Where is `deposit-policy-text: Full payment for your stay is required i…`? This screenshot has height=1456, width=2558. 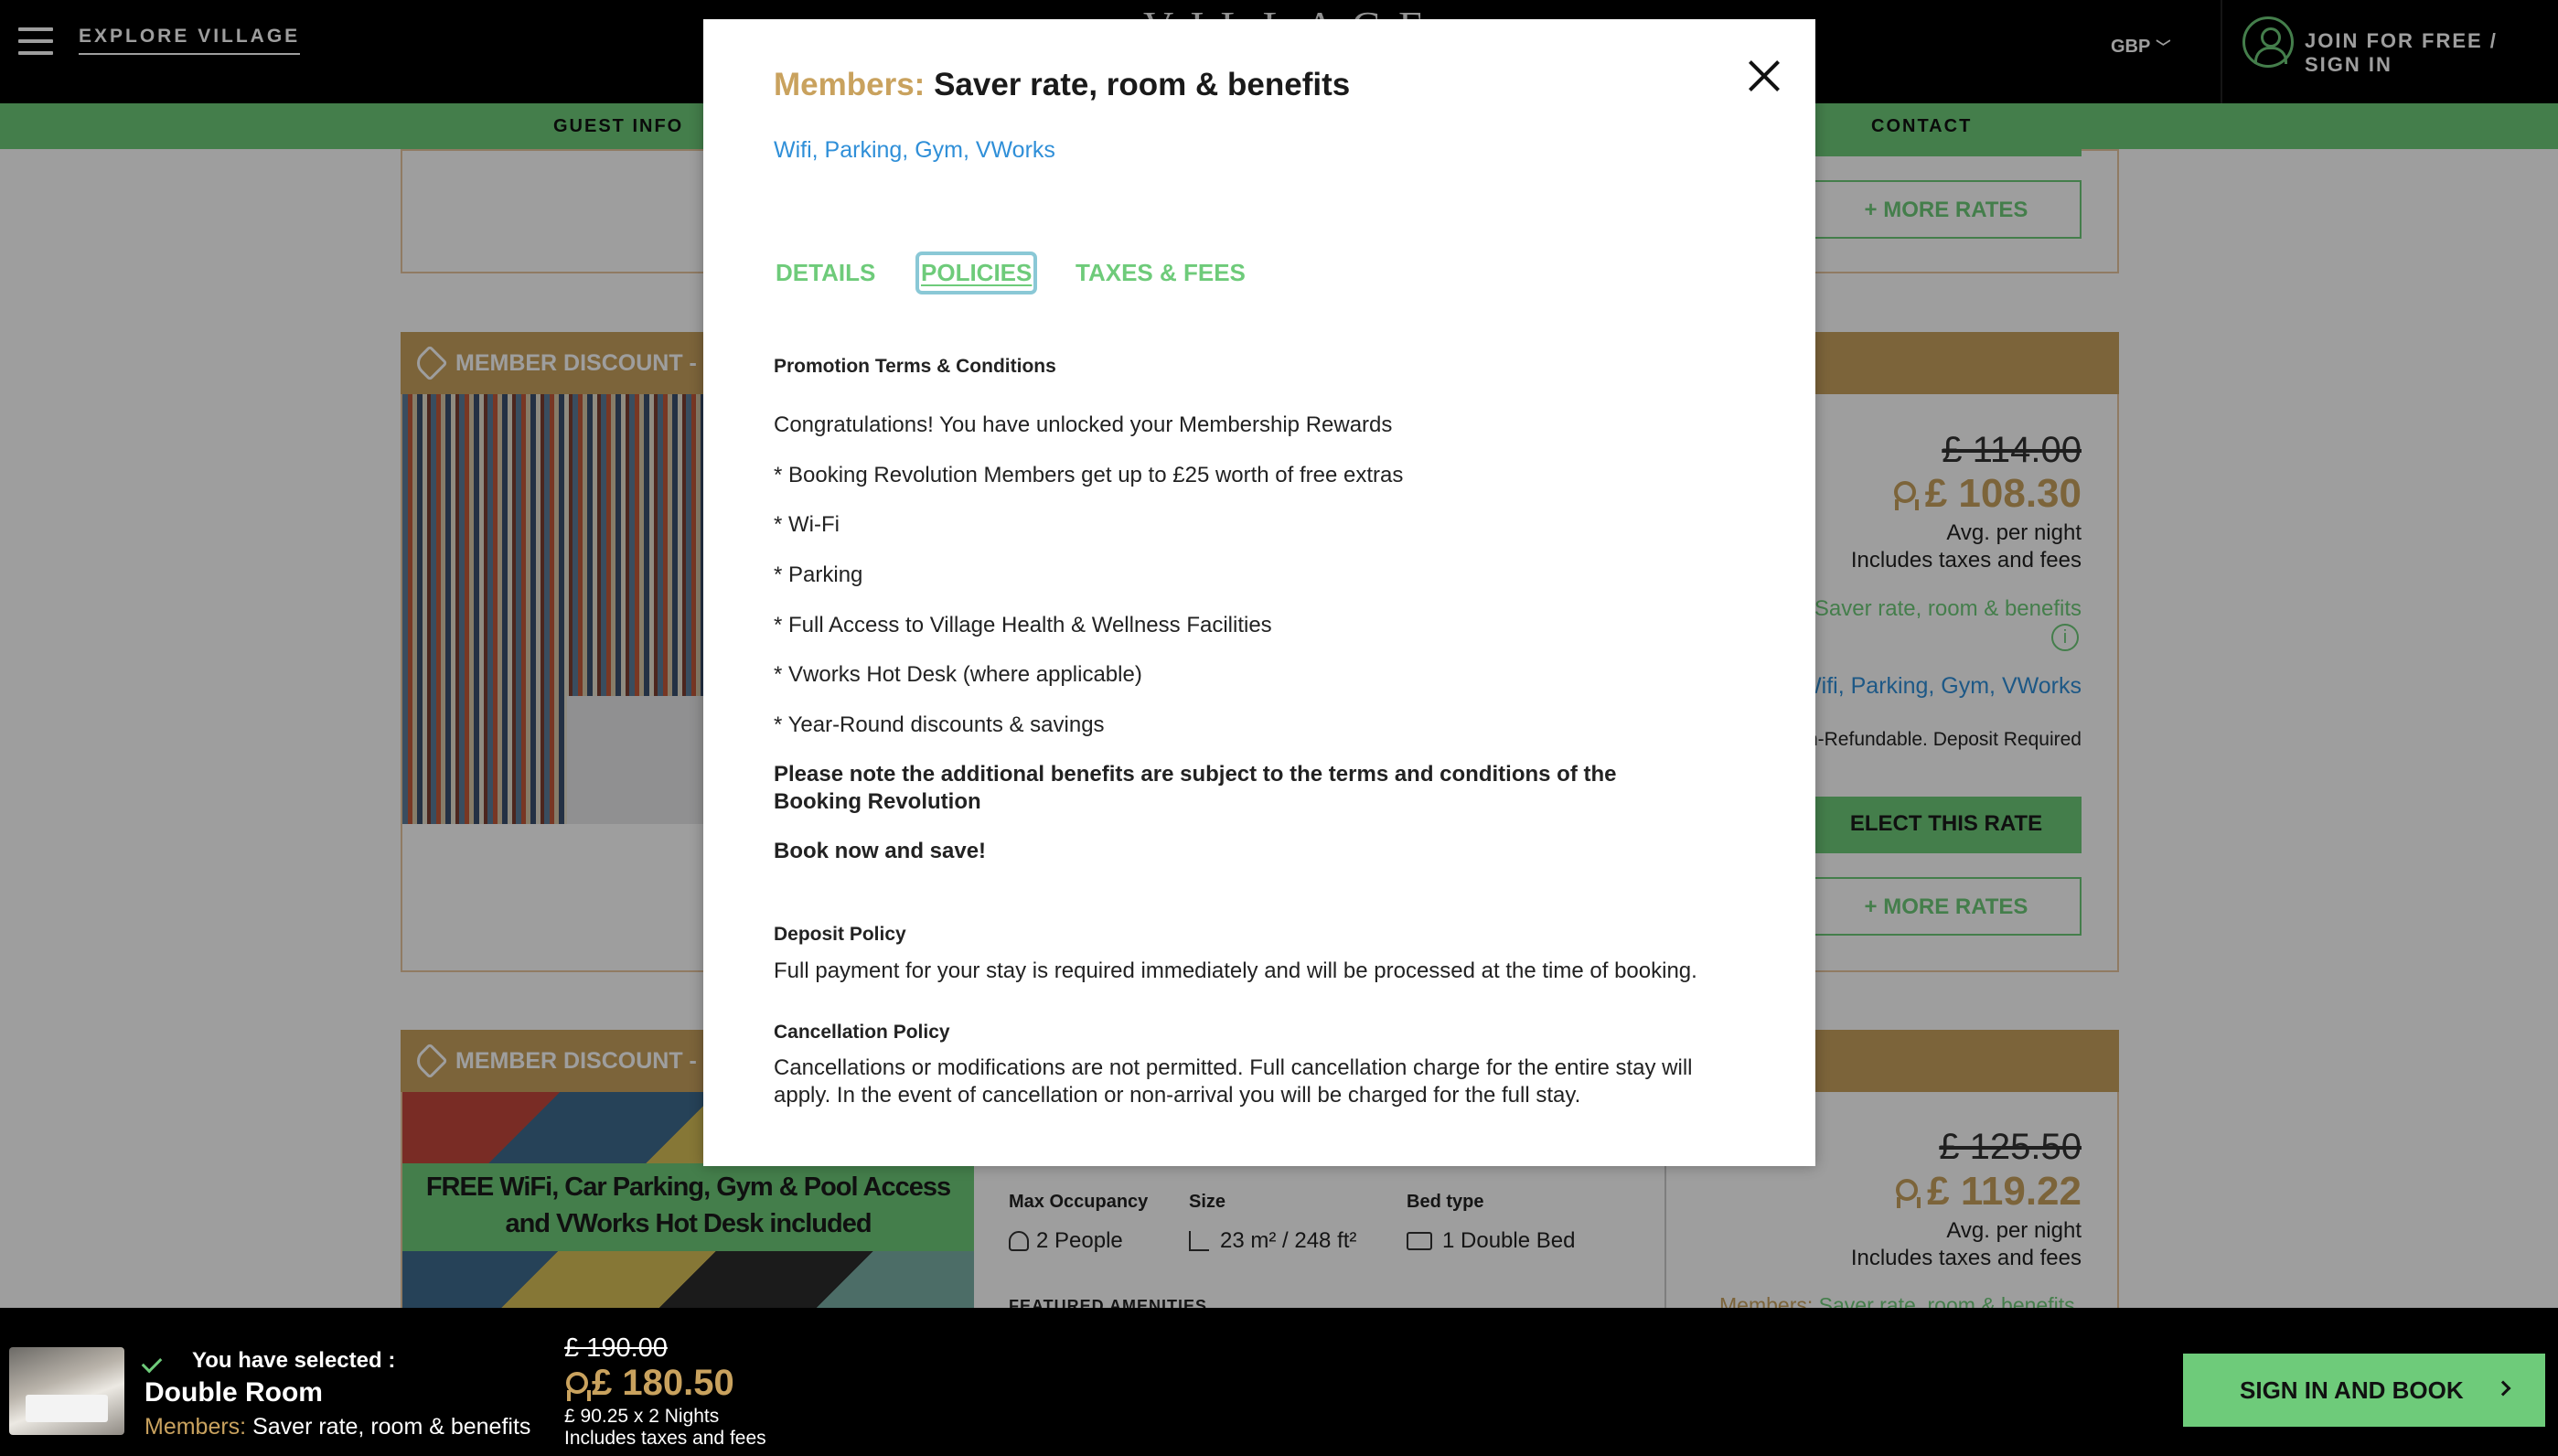 deposit-policy-text: Full payment for your stay is required i… is located at coordinates (1235, 970).